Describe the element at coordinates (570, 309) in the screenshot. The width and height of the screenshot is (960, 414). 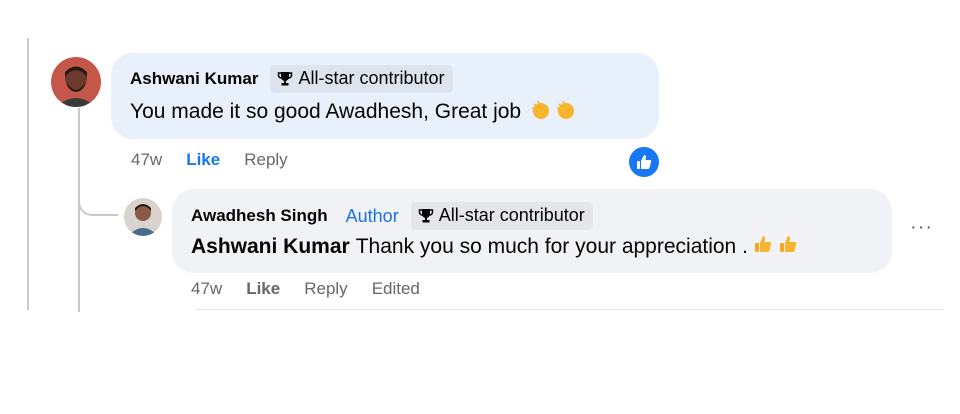
I see `divider` at that location.